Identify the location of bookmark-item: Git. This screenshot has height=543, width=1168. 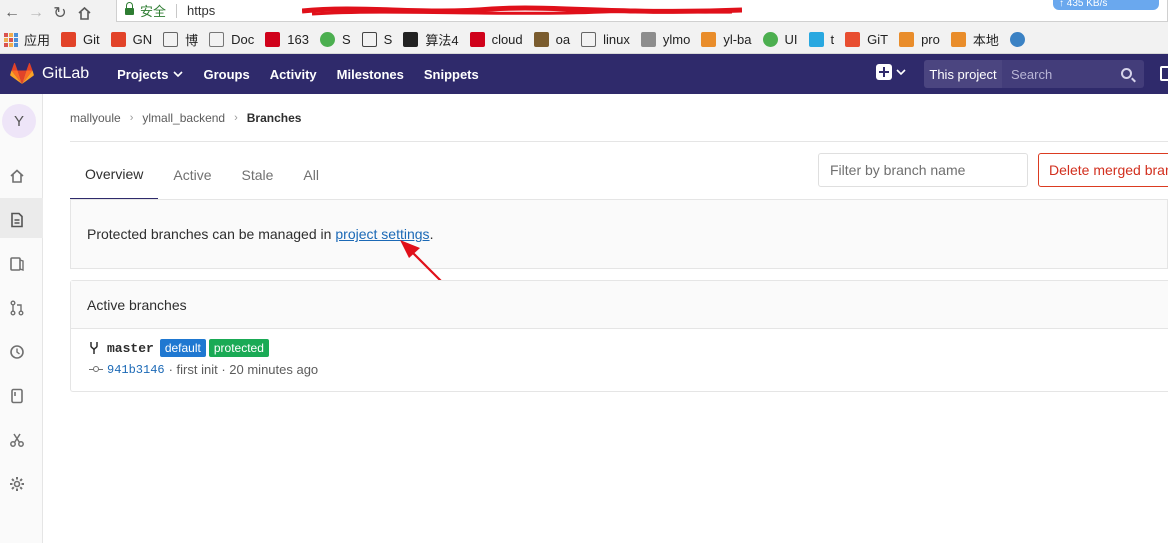
(80, 39).